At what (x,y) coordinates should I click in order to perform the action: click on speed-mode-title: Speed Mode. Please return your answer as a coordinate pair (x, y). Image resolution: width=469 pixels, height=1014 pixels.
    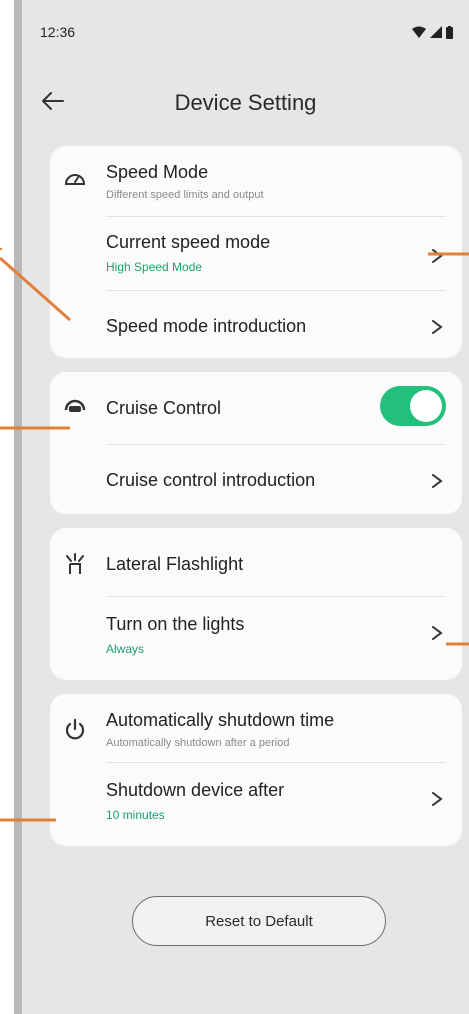
    Looking at the image, I should click on (157, 172).